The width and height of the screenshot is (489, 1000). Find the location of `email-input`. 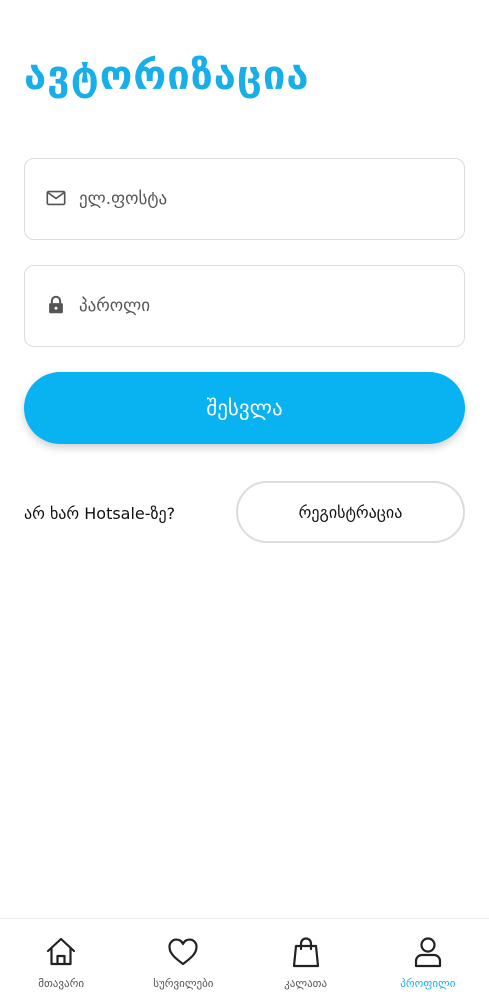

email-input is located at coordinates (264, 199).